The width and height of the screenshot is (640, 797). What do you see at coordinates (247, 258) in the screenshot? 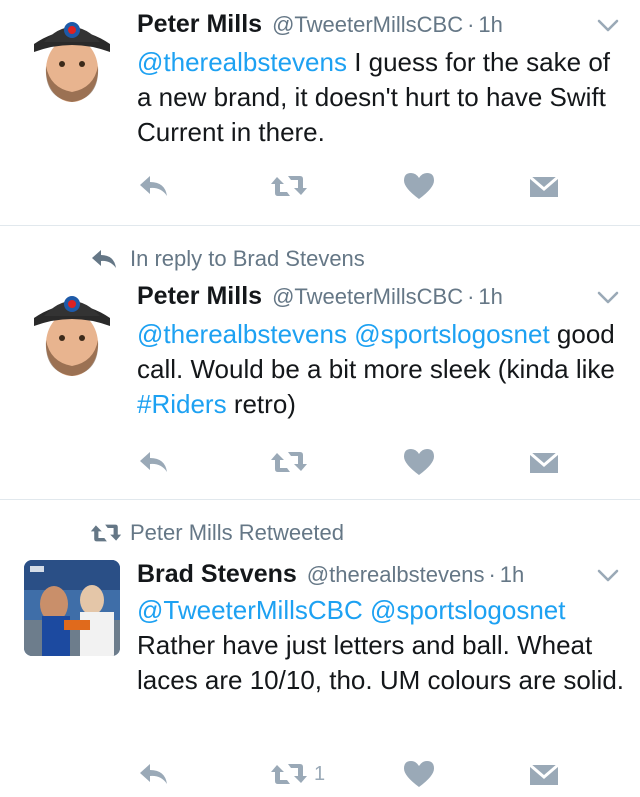
I see `reply-context-label: In reply to Brad Stevens` at bounding box center [247, 258].